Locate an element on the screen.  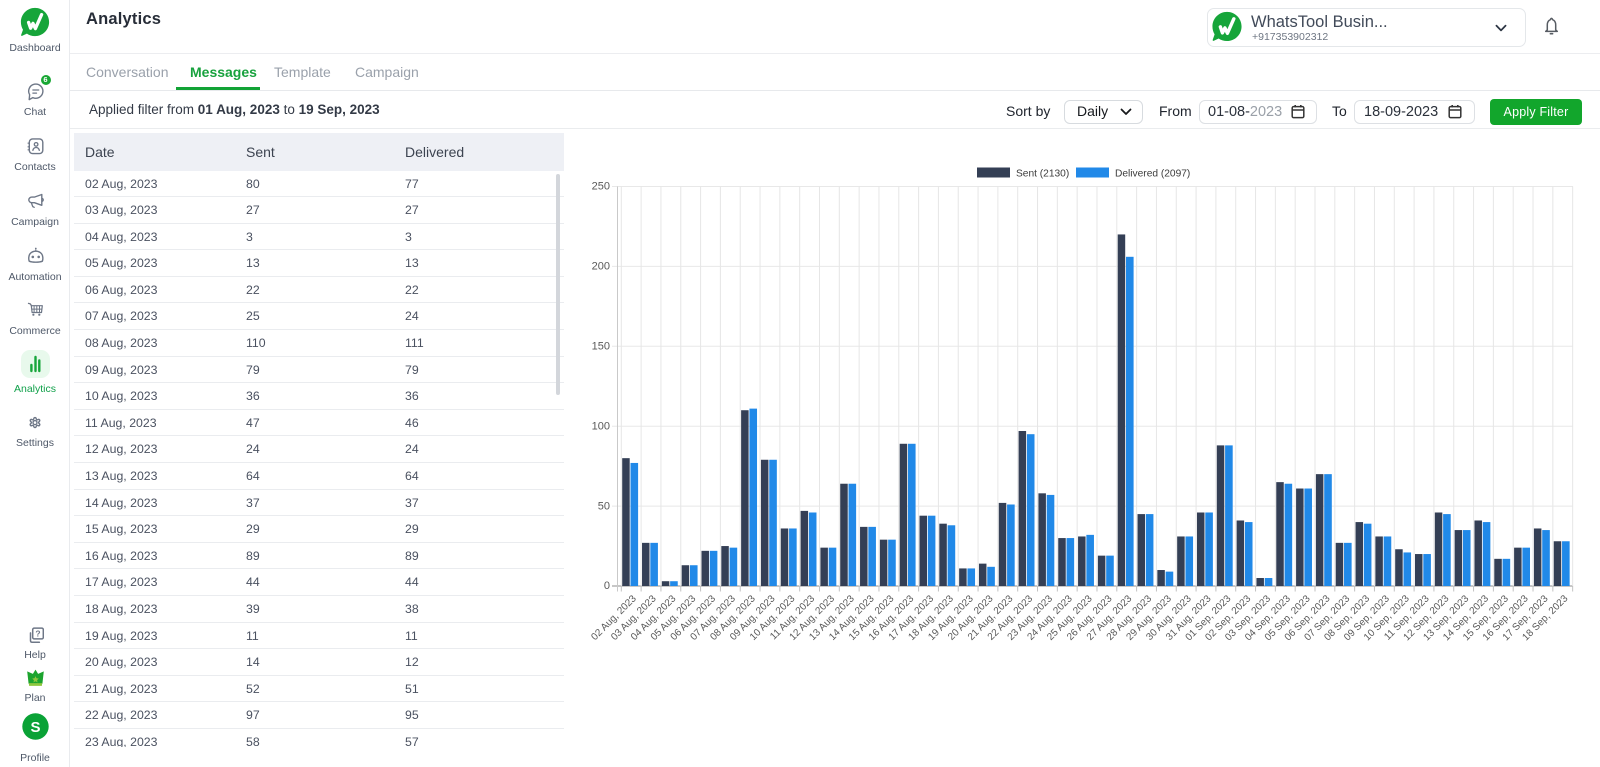
svg-text: 150 is located at coordinates (601, 347).